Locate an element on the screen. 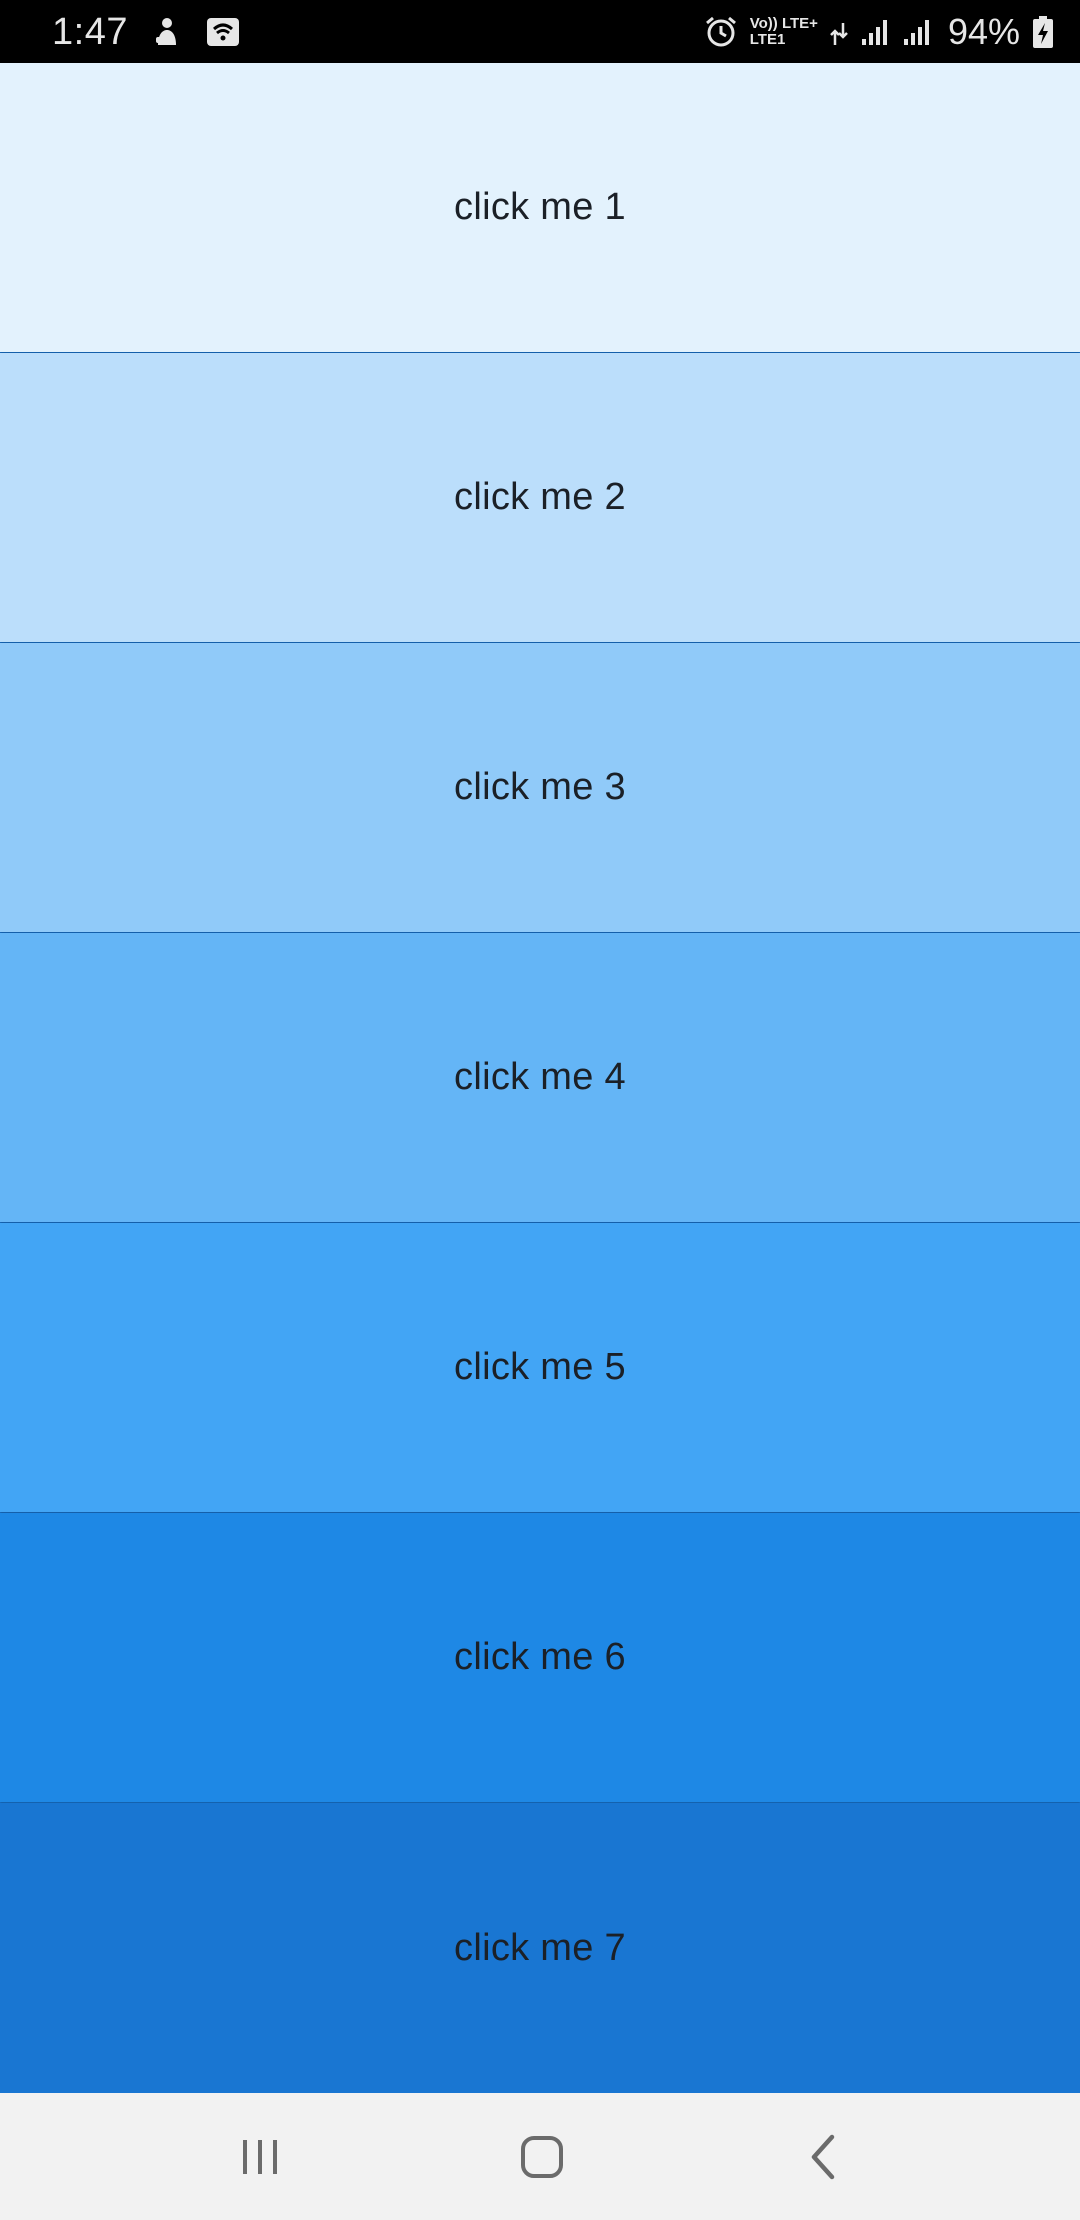  data-arrows-icon is located at coordinates (839, 32).